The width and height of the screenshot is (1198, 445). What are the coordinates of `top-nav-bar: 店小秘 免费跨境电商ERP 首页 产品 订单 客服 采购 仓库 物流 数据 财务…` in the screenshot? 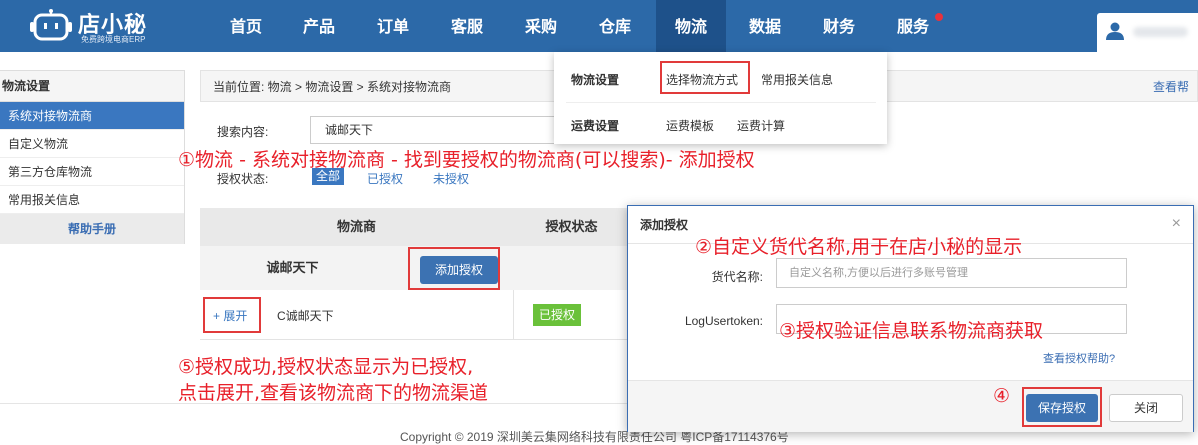 It's located at (599, 26).